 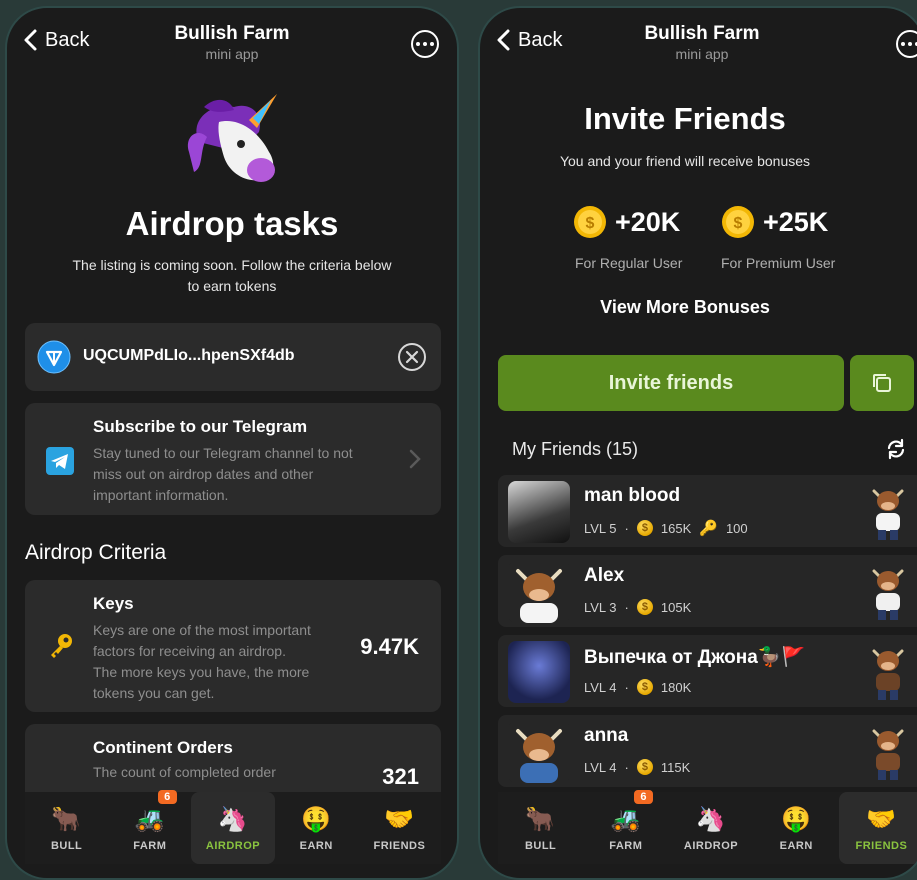 I want to click on copy-icon, so click(x=882, y=383).